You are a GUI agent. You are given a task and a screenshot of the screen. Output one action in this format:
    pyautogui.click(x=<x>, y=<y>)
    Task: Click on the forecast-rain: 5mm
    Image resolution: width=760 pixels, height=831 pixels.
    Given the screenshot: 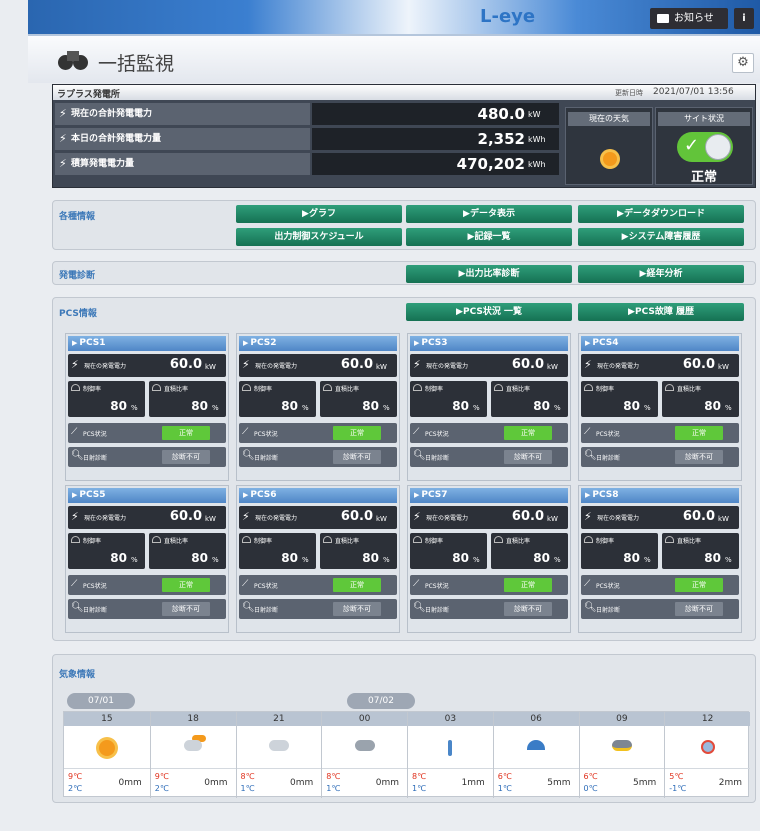 What is the action you would take?
    pyautogui.click(x=559, y=783)
    